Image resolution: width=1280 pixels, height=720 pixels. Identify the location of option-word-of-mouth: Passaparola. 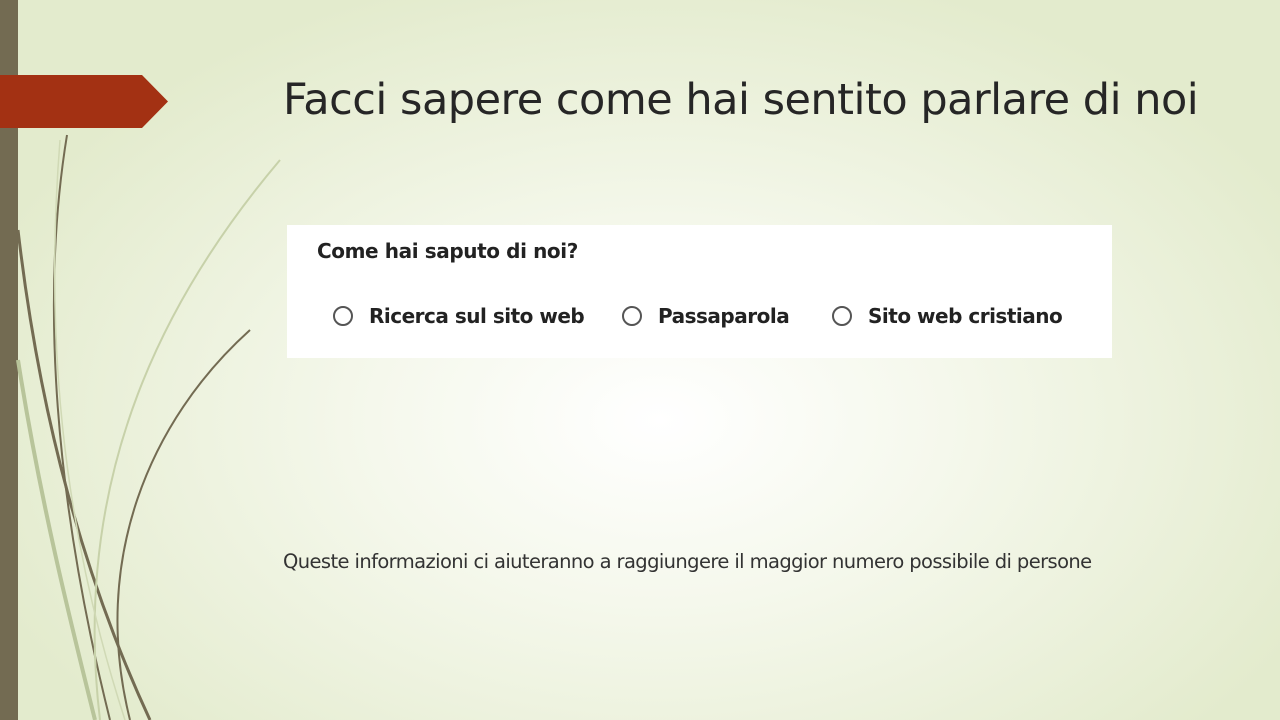
(706, 316).